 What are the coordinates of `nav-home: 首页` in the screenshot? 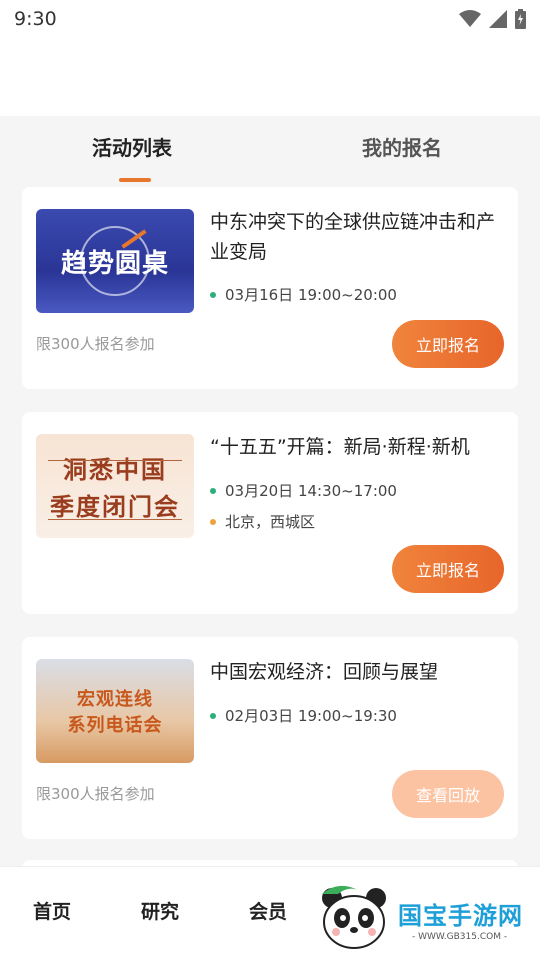 It's located at (52, 910).